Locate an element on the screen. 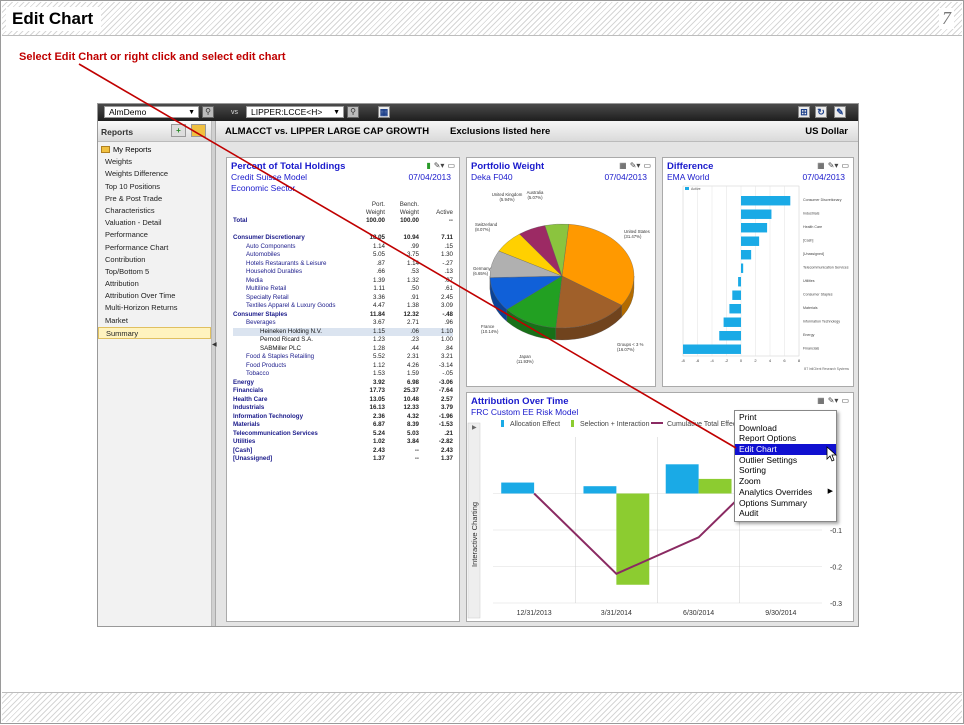  sidebar-item: Performance is located at coordinates (154, 235).